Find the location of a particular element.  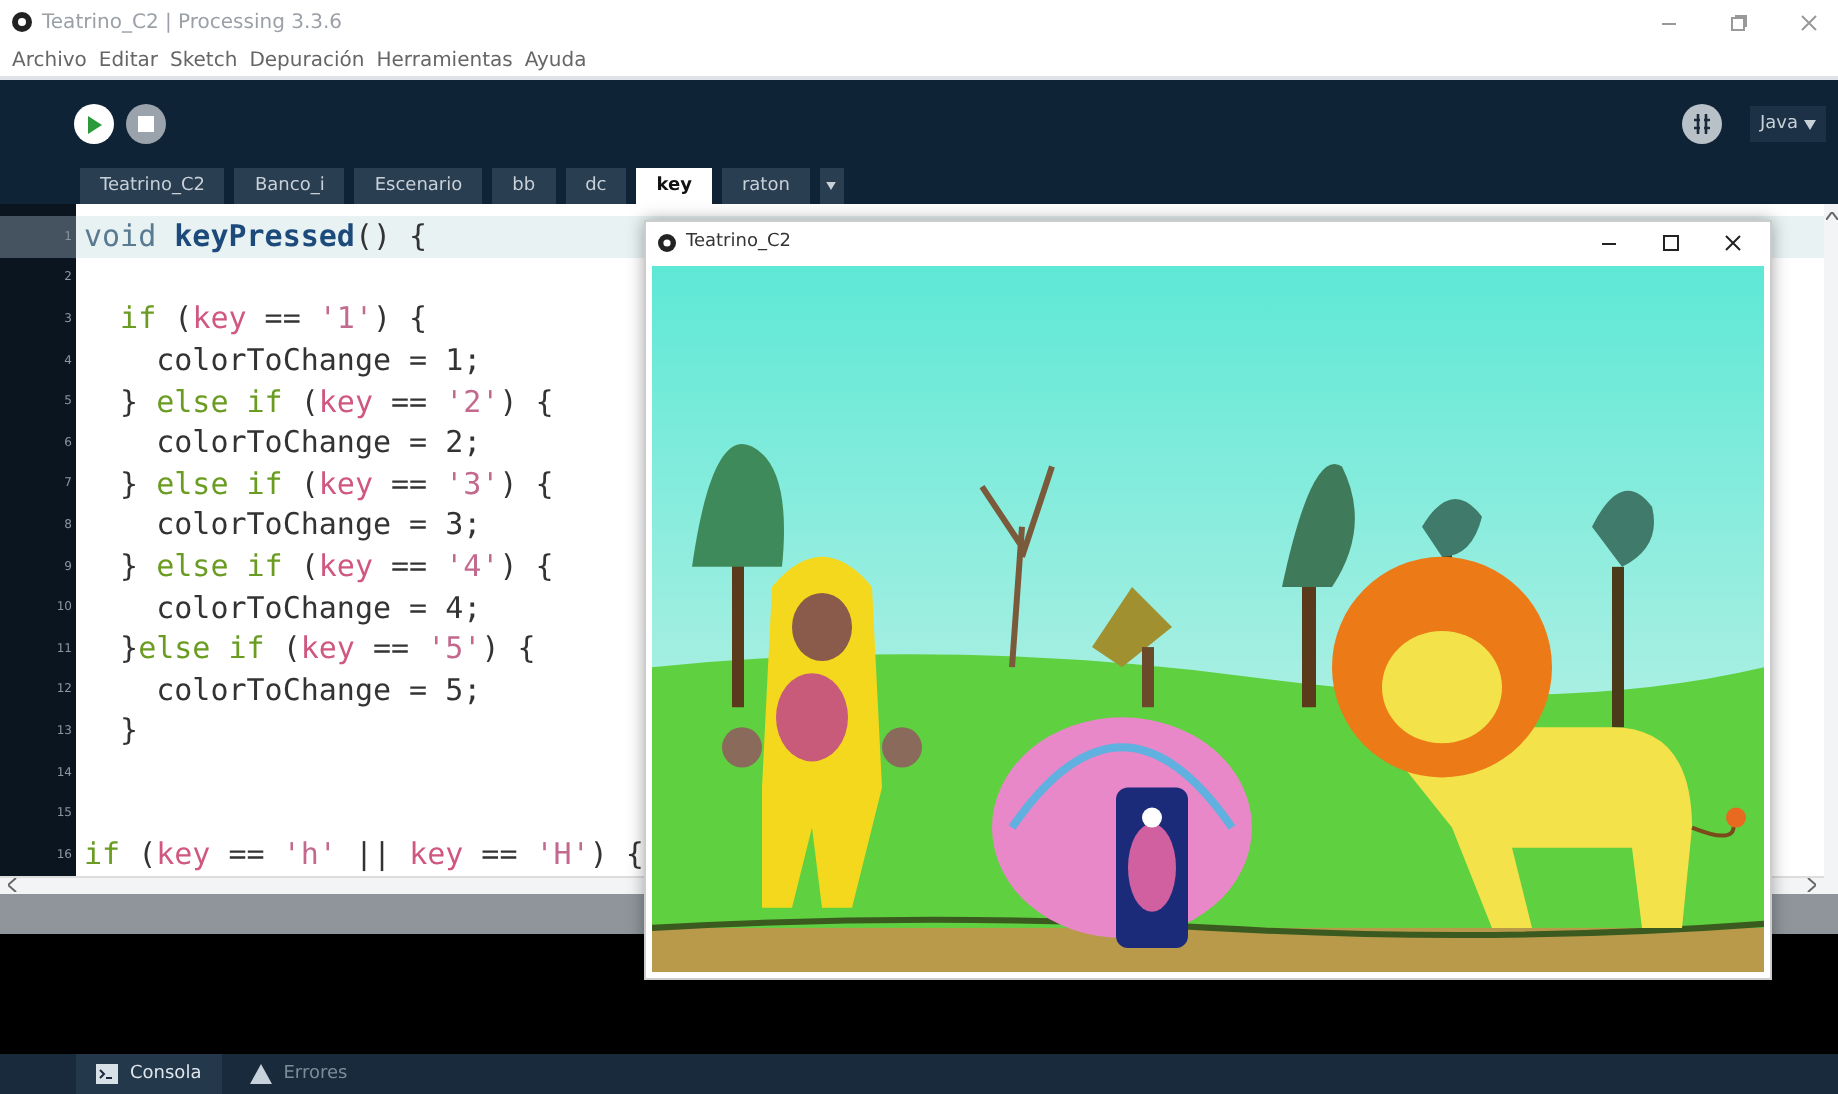

menu-item: Archivo is located at coordinates (49, 60).